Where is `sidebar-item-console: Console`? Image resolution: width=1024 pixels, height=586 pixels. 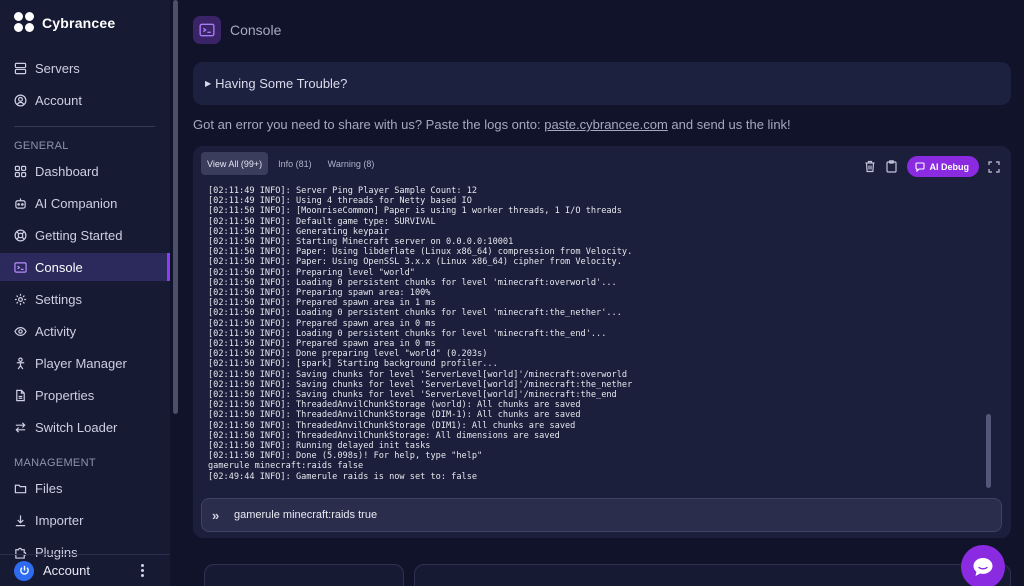 sidebar-item-console: Console is located at coordinates (85, 267).